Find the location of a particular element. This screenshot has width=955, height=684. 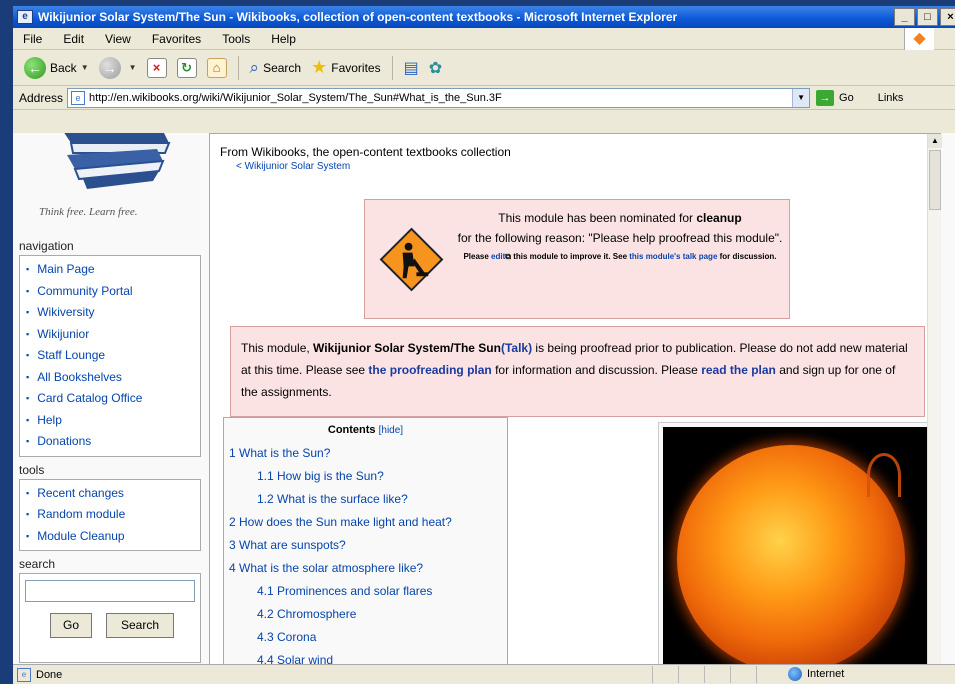

logo: Think free. Learn free. is located at coordinates (111, 184).